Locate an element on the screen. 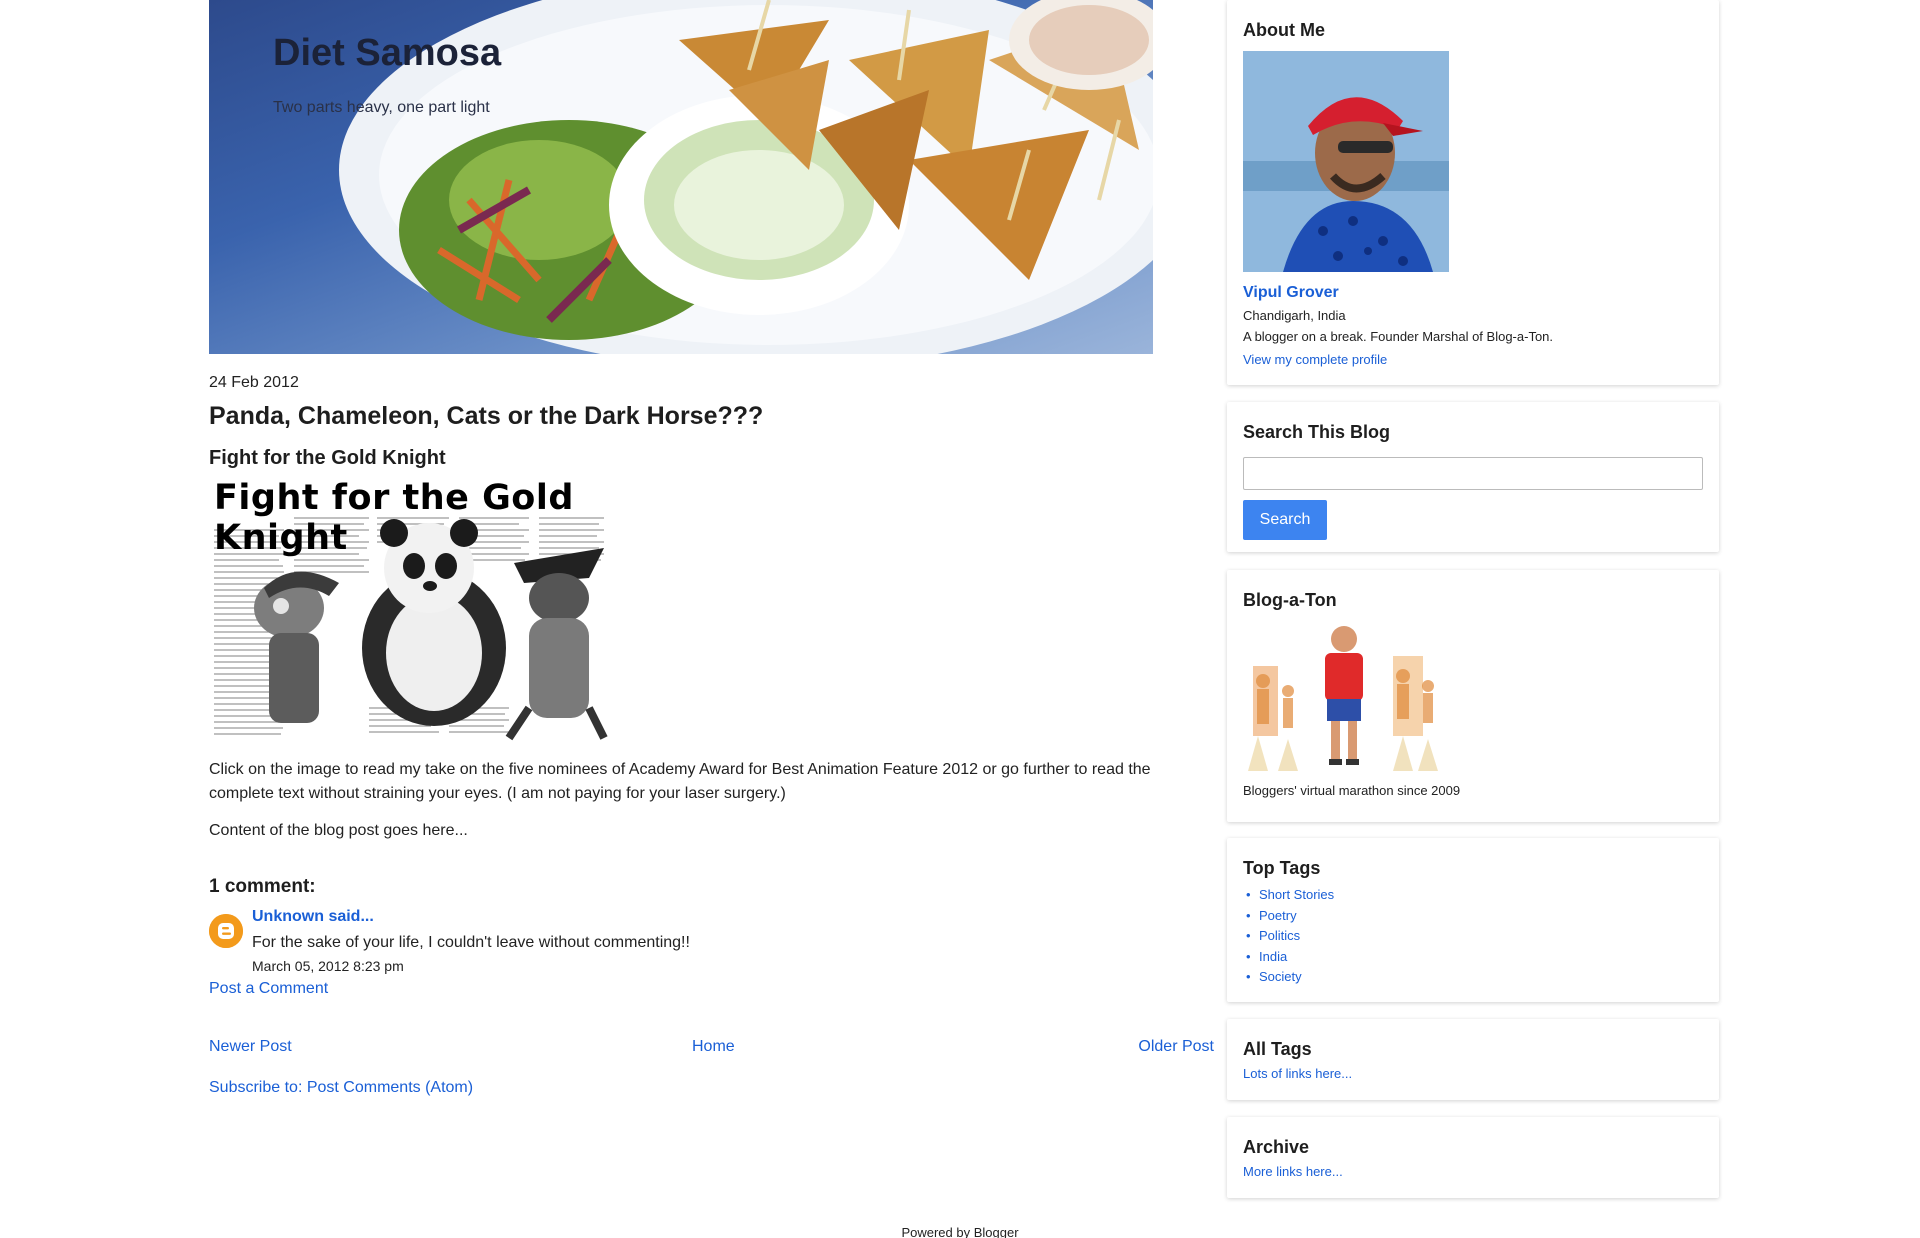  about-me-title: About Me is located at coordinates (1284, 30).